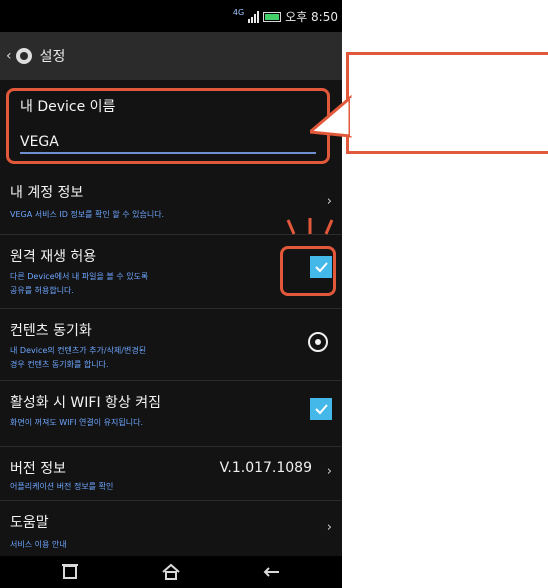 The width and height of the screenshot is (548, 588). I want to click on content-sync-subtitle-line1: 내 Device의 컨텐츠가 추가/삭제/변경된, so click(78, 350).